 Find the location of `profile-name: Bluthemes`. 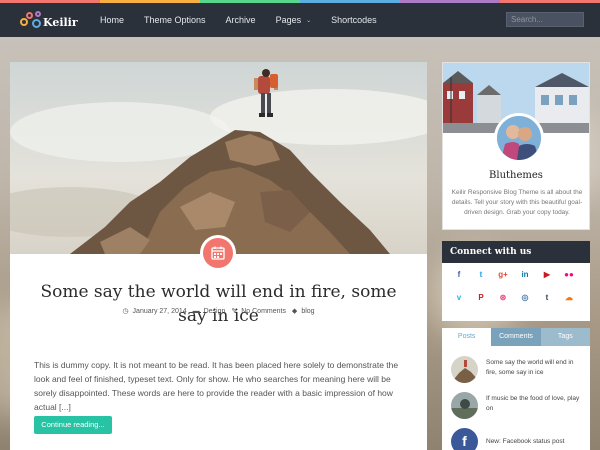

profile-name: Bluthemes is located at coordinates (516, 175).